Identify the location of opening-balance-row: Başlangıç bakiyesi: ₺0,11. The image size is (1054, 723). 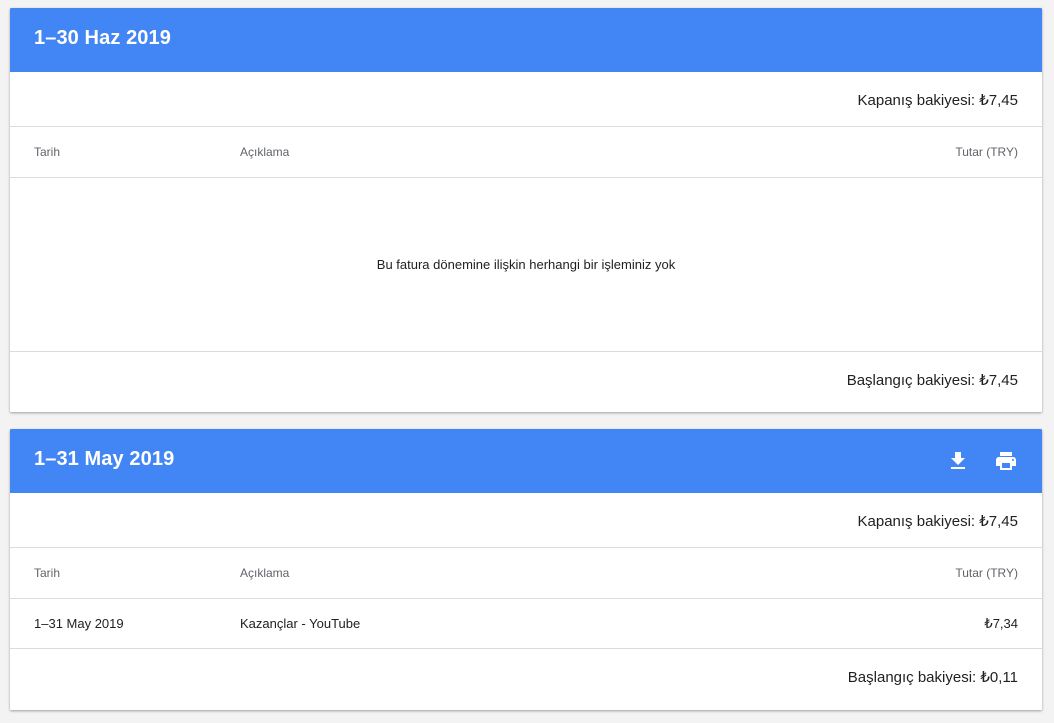
(526, 679).